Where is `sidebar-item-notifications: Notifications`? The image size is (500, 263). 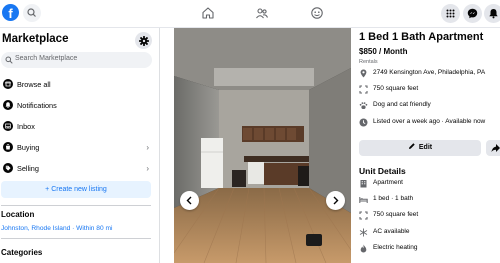
sidebar-item-notifications: Notifications is located at coordinates (79, 106).